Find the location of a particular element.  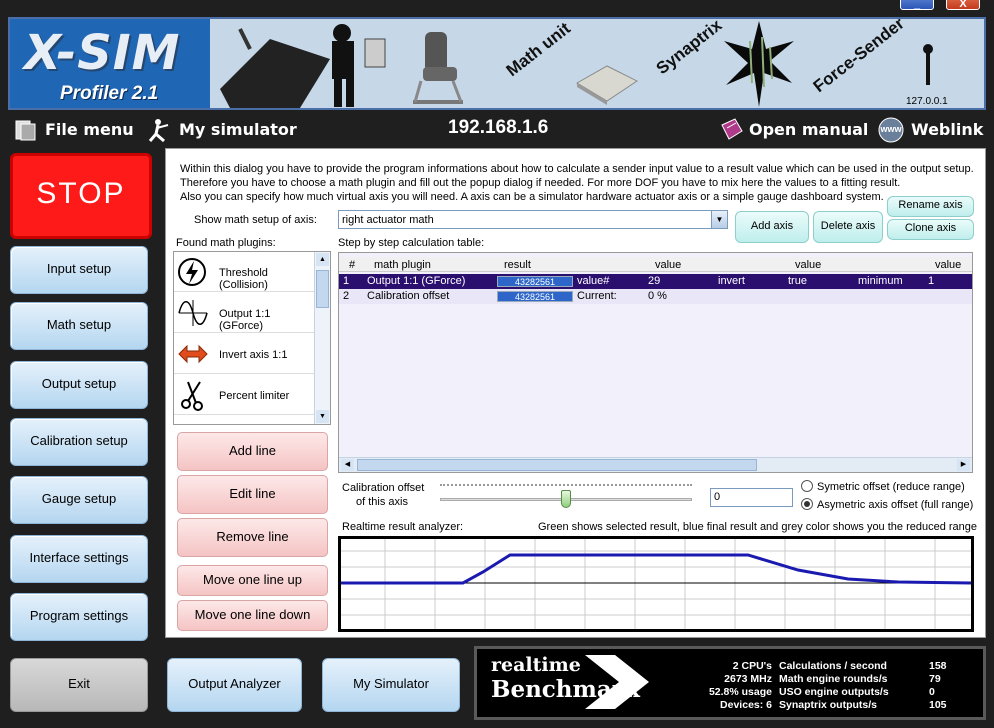

metric-label: Math engine rounds/s is located at coordinates (833, 679).